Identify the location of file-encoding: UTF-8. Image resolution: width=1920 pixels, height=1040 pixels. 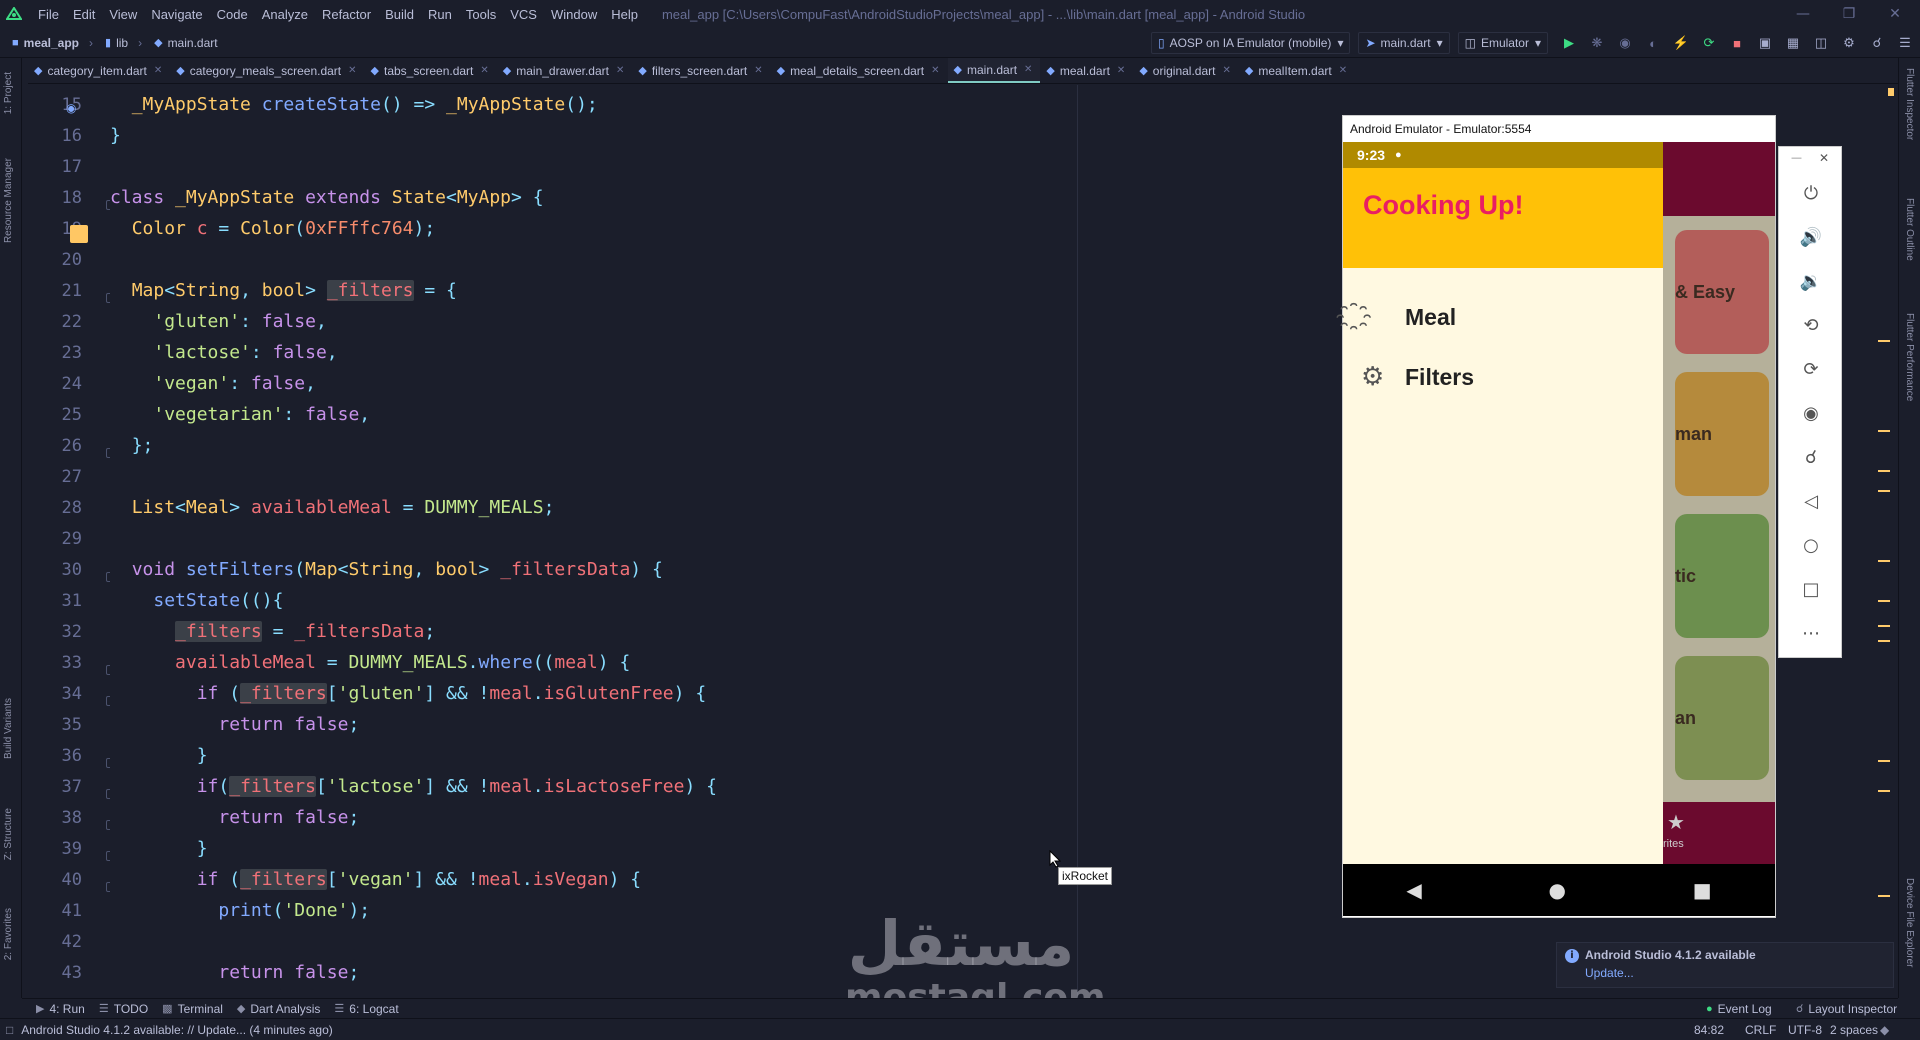
(1805, 1030).